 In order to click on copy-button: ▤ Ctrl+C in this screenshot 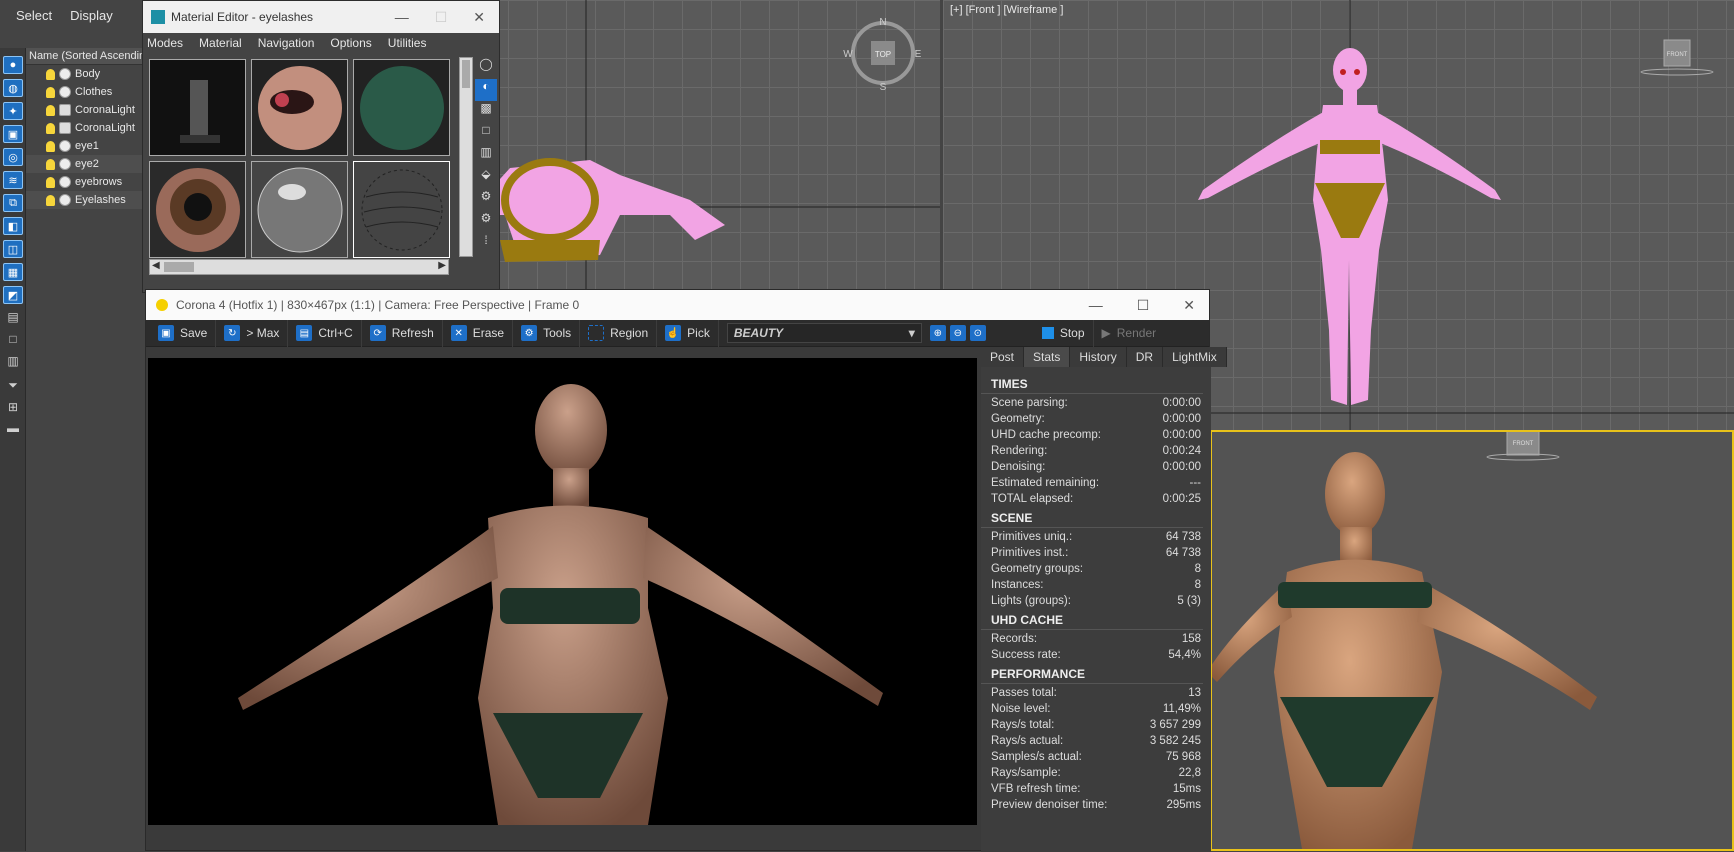, I will do `click(325, 333)`.